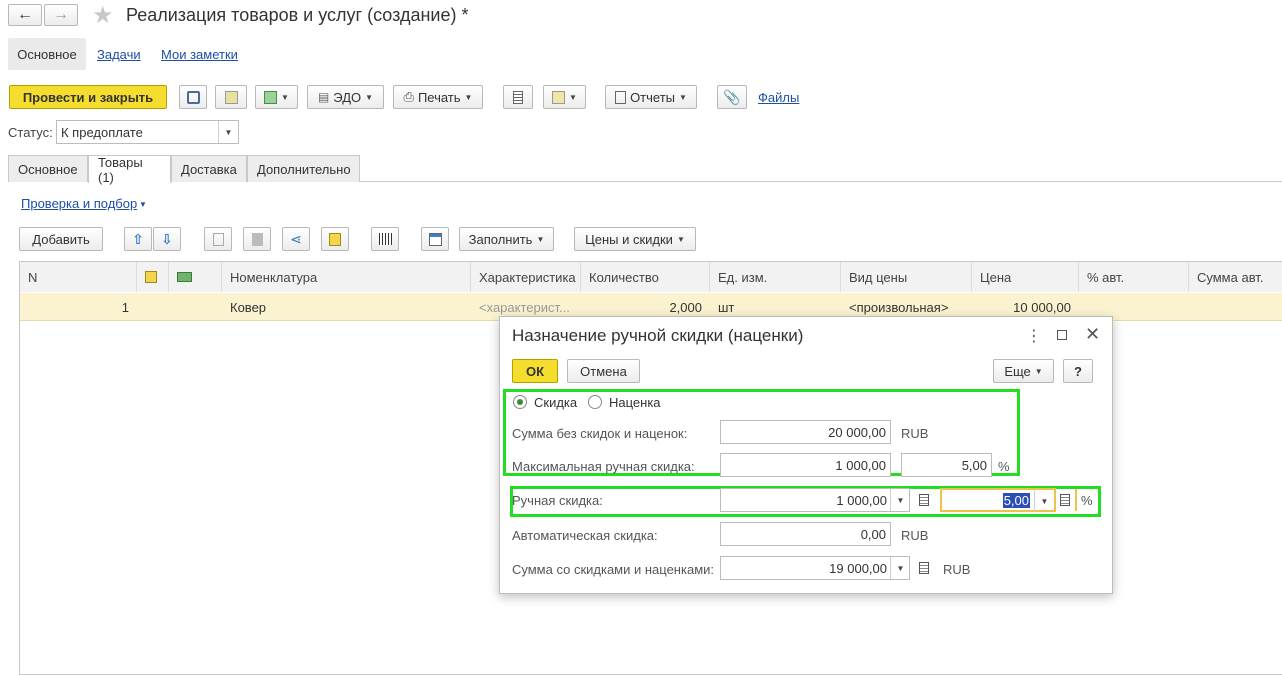 Image resolution: width=1282 pixels, height=675 pixels. What do you see at coordinates (167, 239) in the screenshot?
I see `move-down-button: ⇩` at bounding box center [167, 239].